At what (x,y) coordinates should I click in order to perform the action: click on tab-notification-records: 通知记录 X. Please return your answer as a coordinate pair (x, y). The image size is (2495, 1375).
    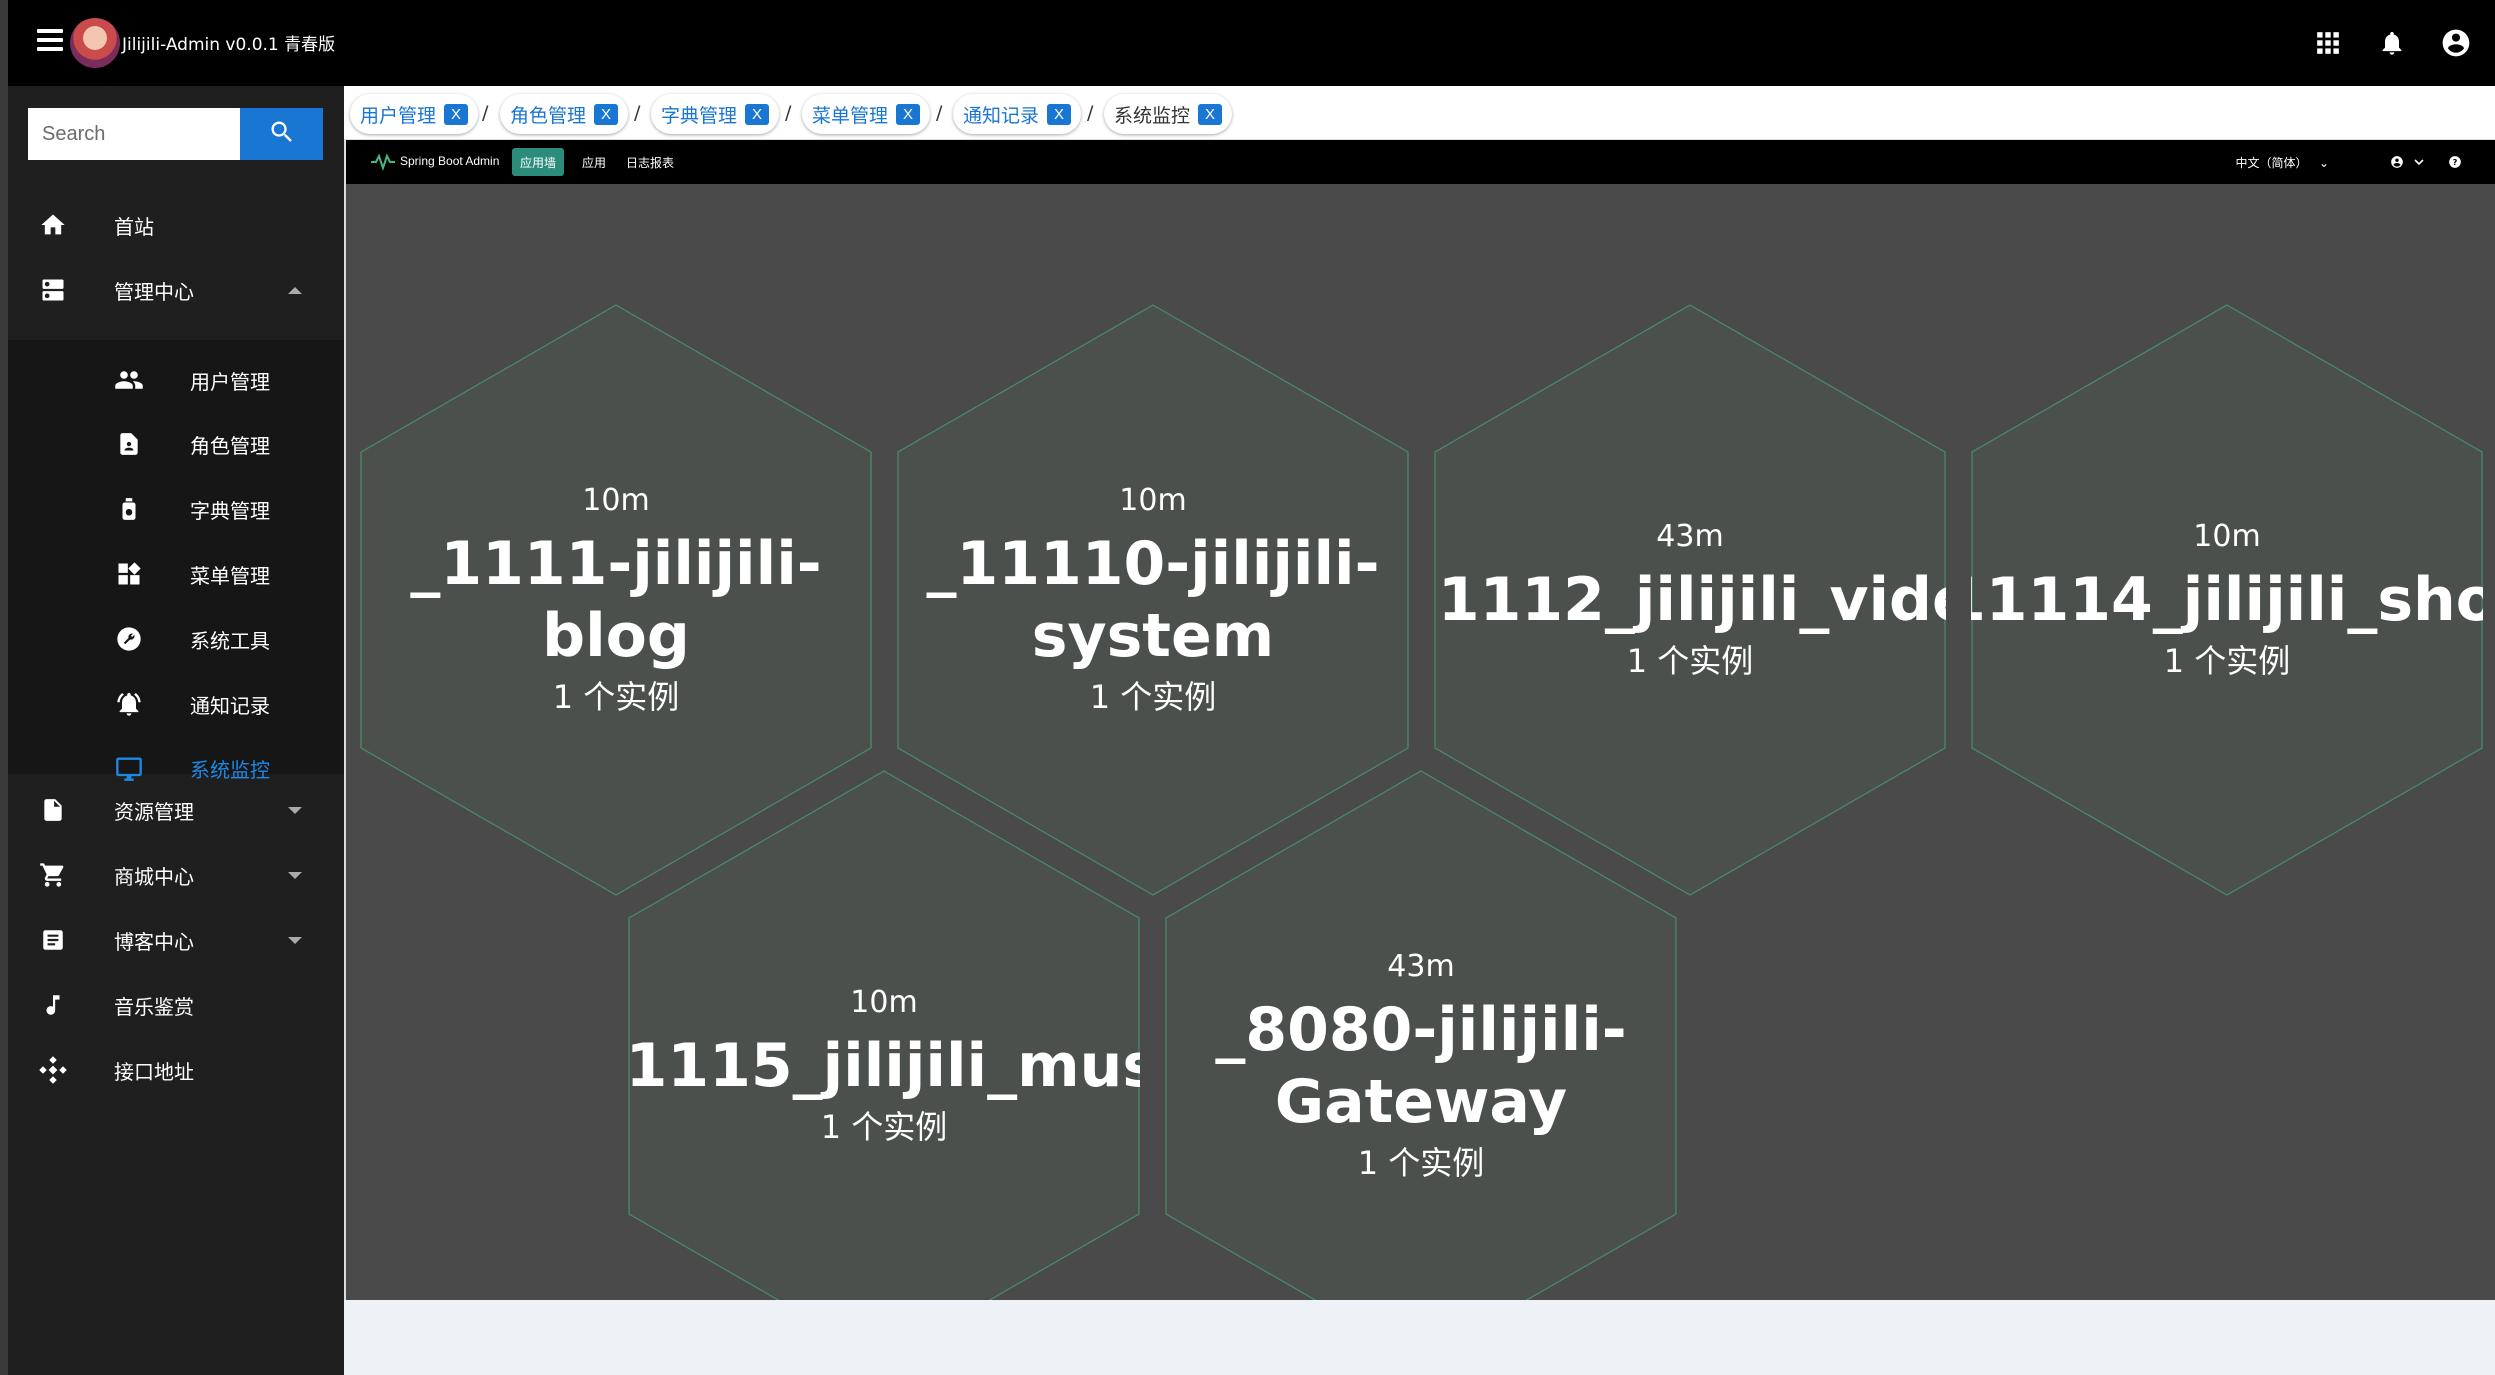
    Looking at the image, I should click on (1017, 114).